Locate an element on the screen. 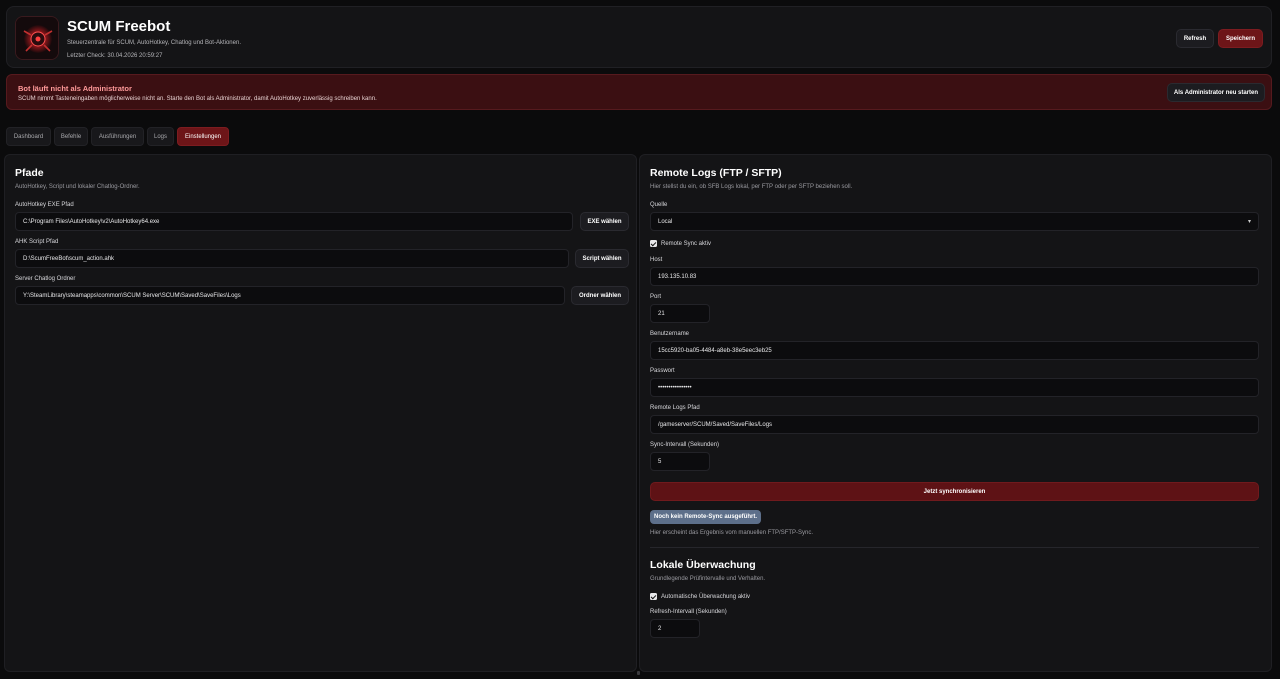 Image resolution: width=1280 pixels, height=679 pixels. host-label: Host is located at coordinates (656, 260).